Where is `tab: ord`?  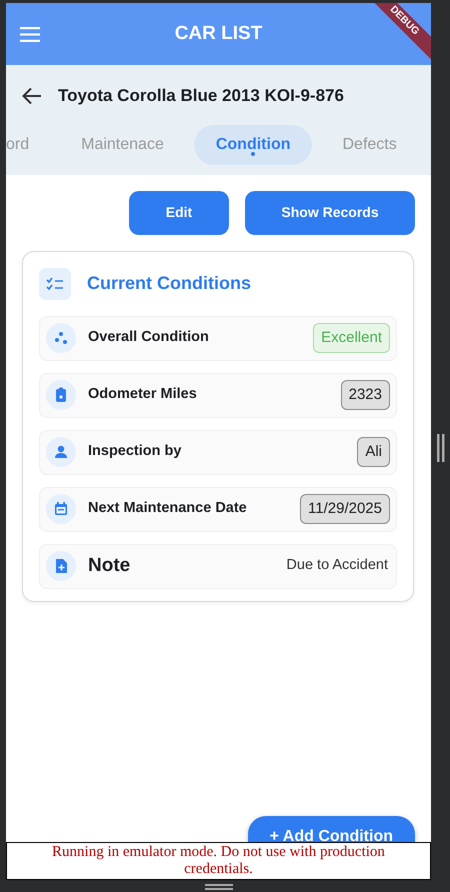 tab: ord is located at coordinates (29, 144).